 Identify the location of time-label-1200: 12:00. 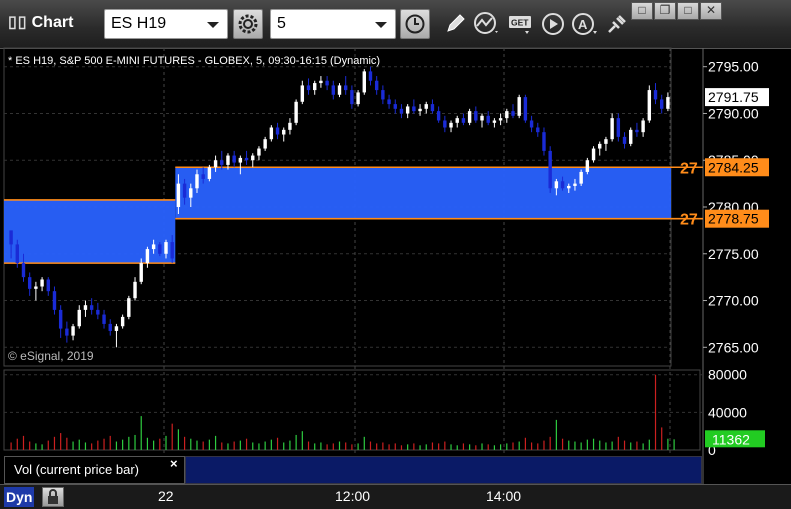
(353, 496).